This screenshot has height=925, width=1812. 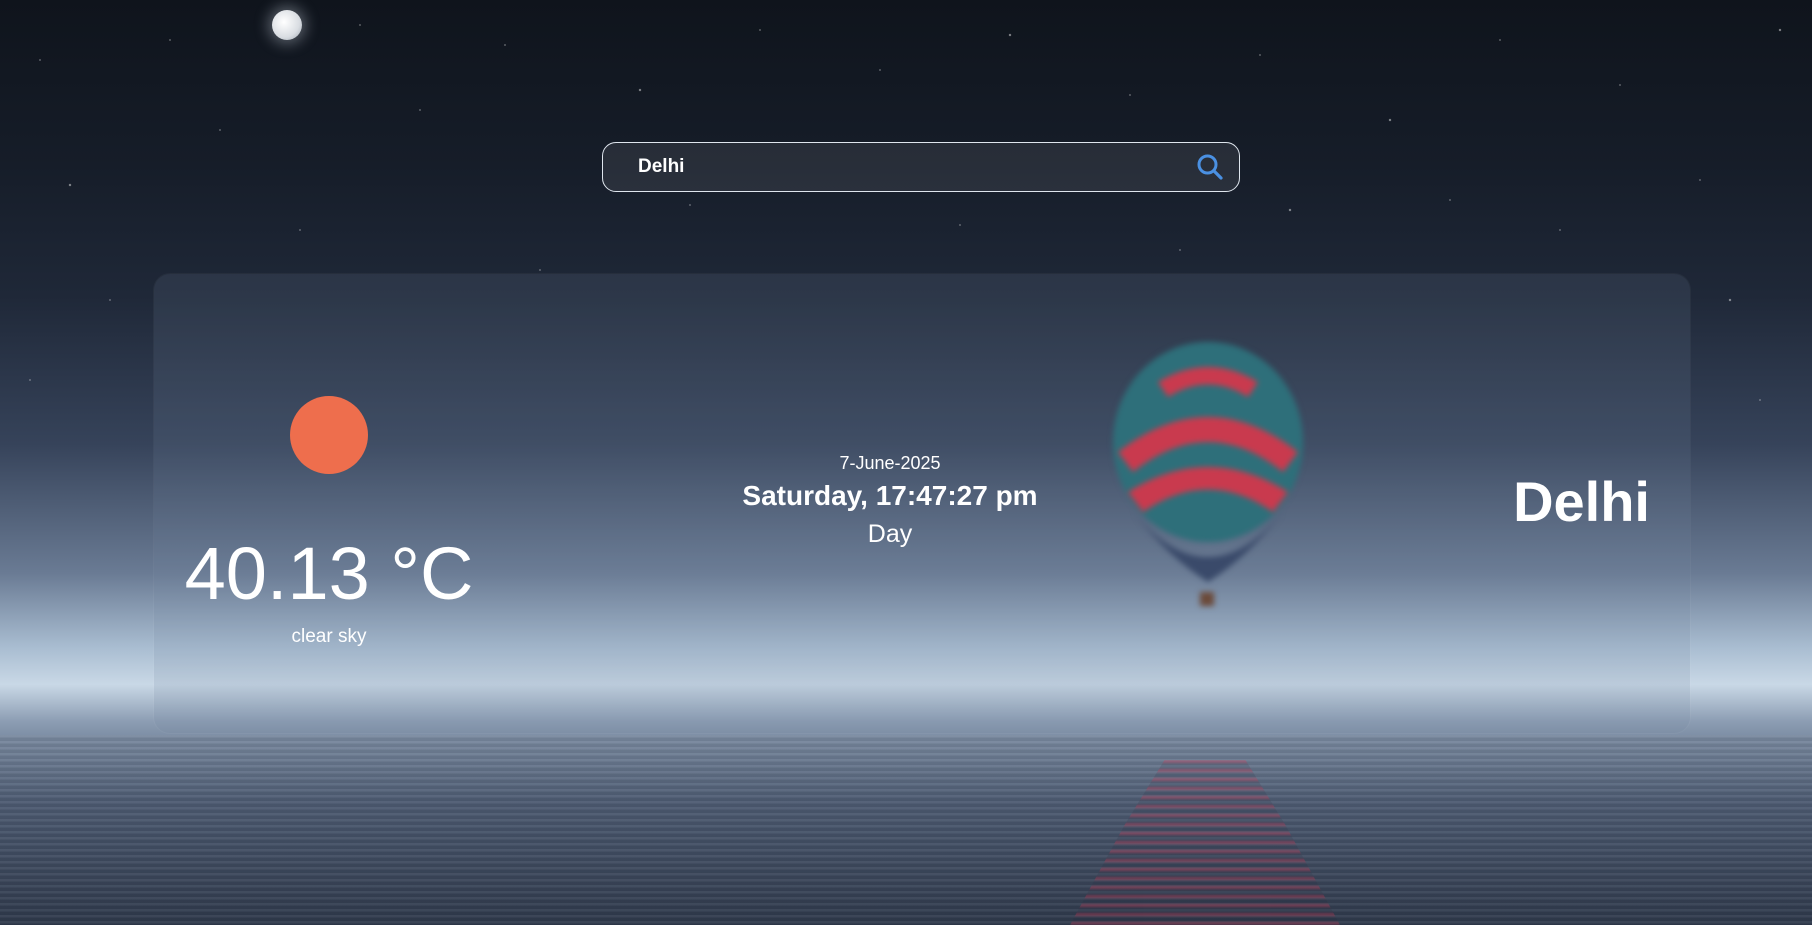 I want to click on search-icon, so click(x=1210, y=167).